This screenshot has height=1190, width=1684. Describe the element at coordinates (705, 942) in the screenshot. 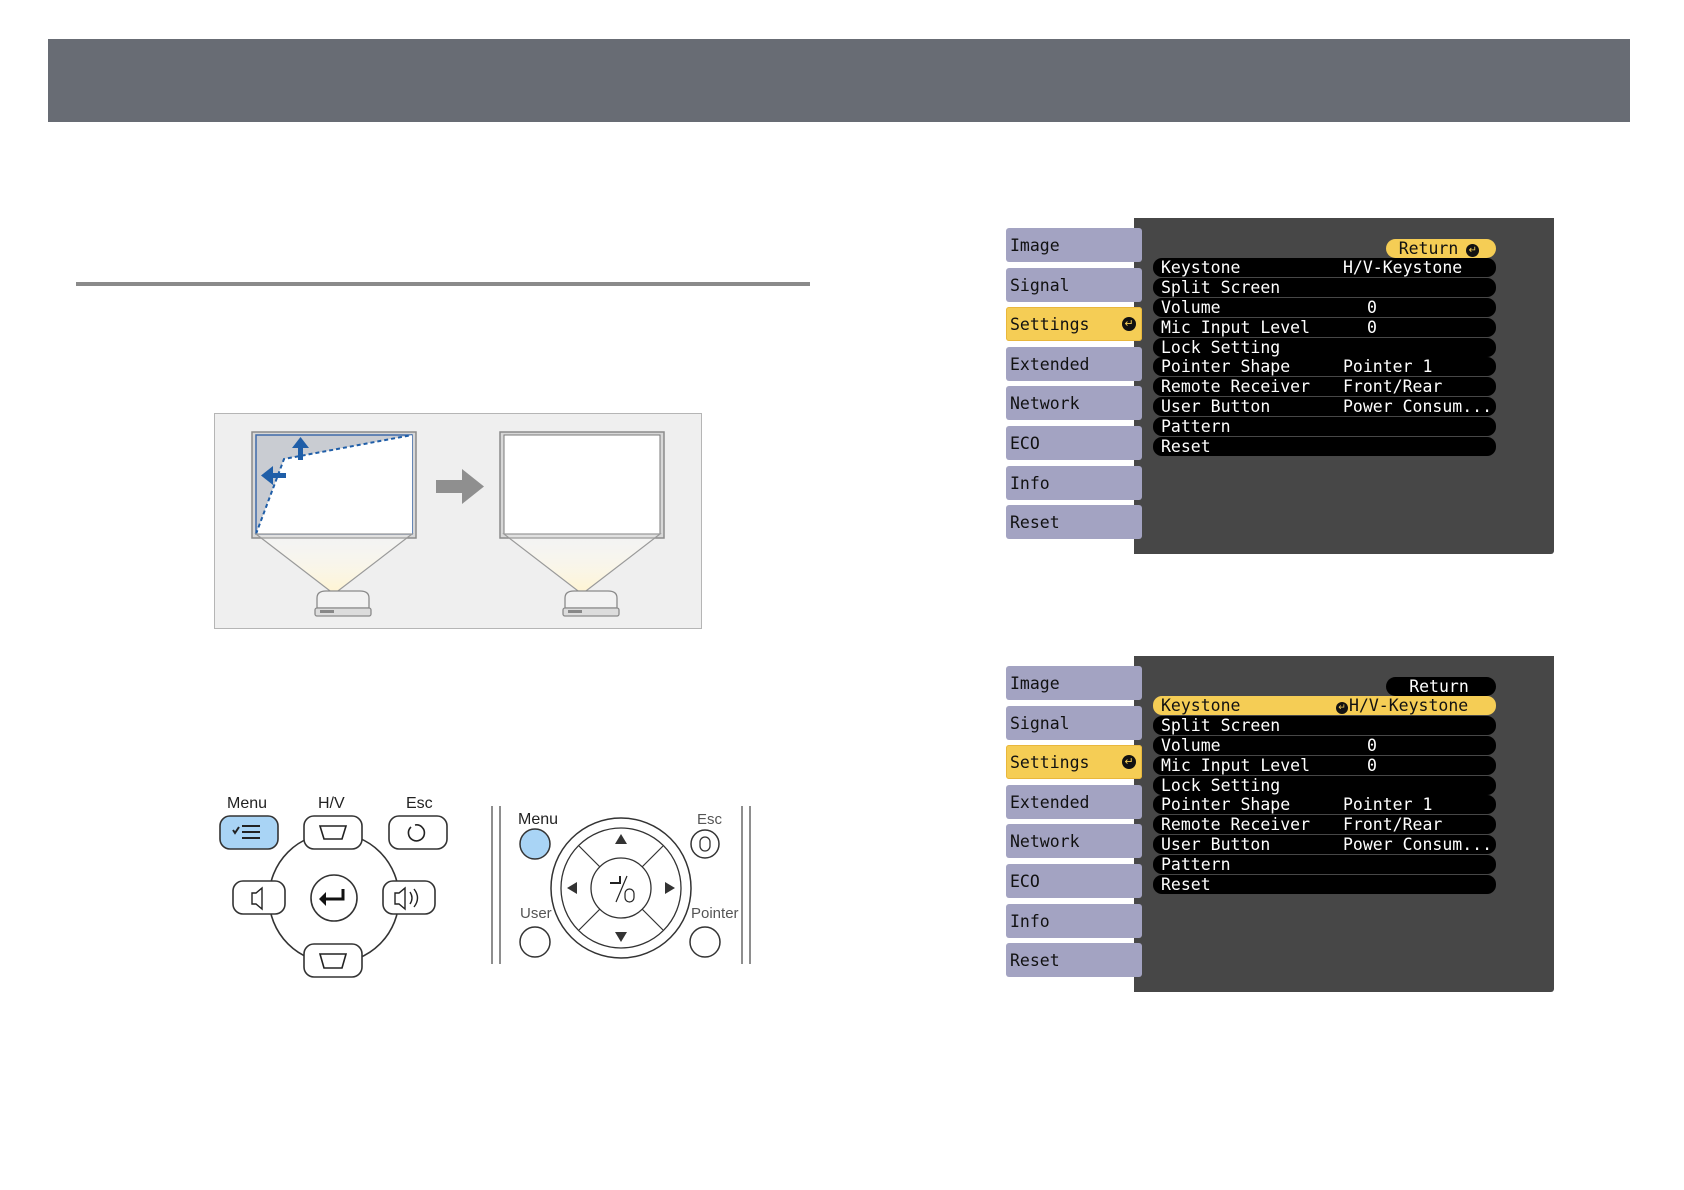

I see `remote-pointer-button` at that location.